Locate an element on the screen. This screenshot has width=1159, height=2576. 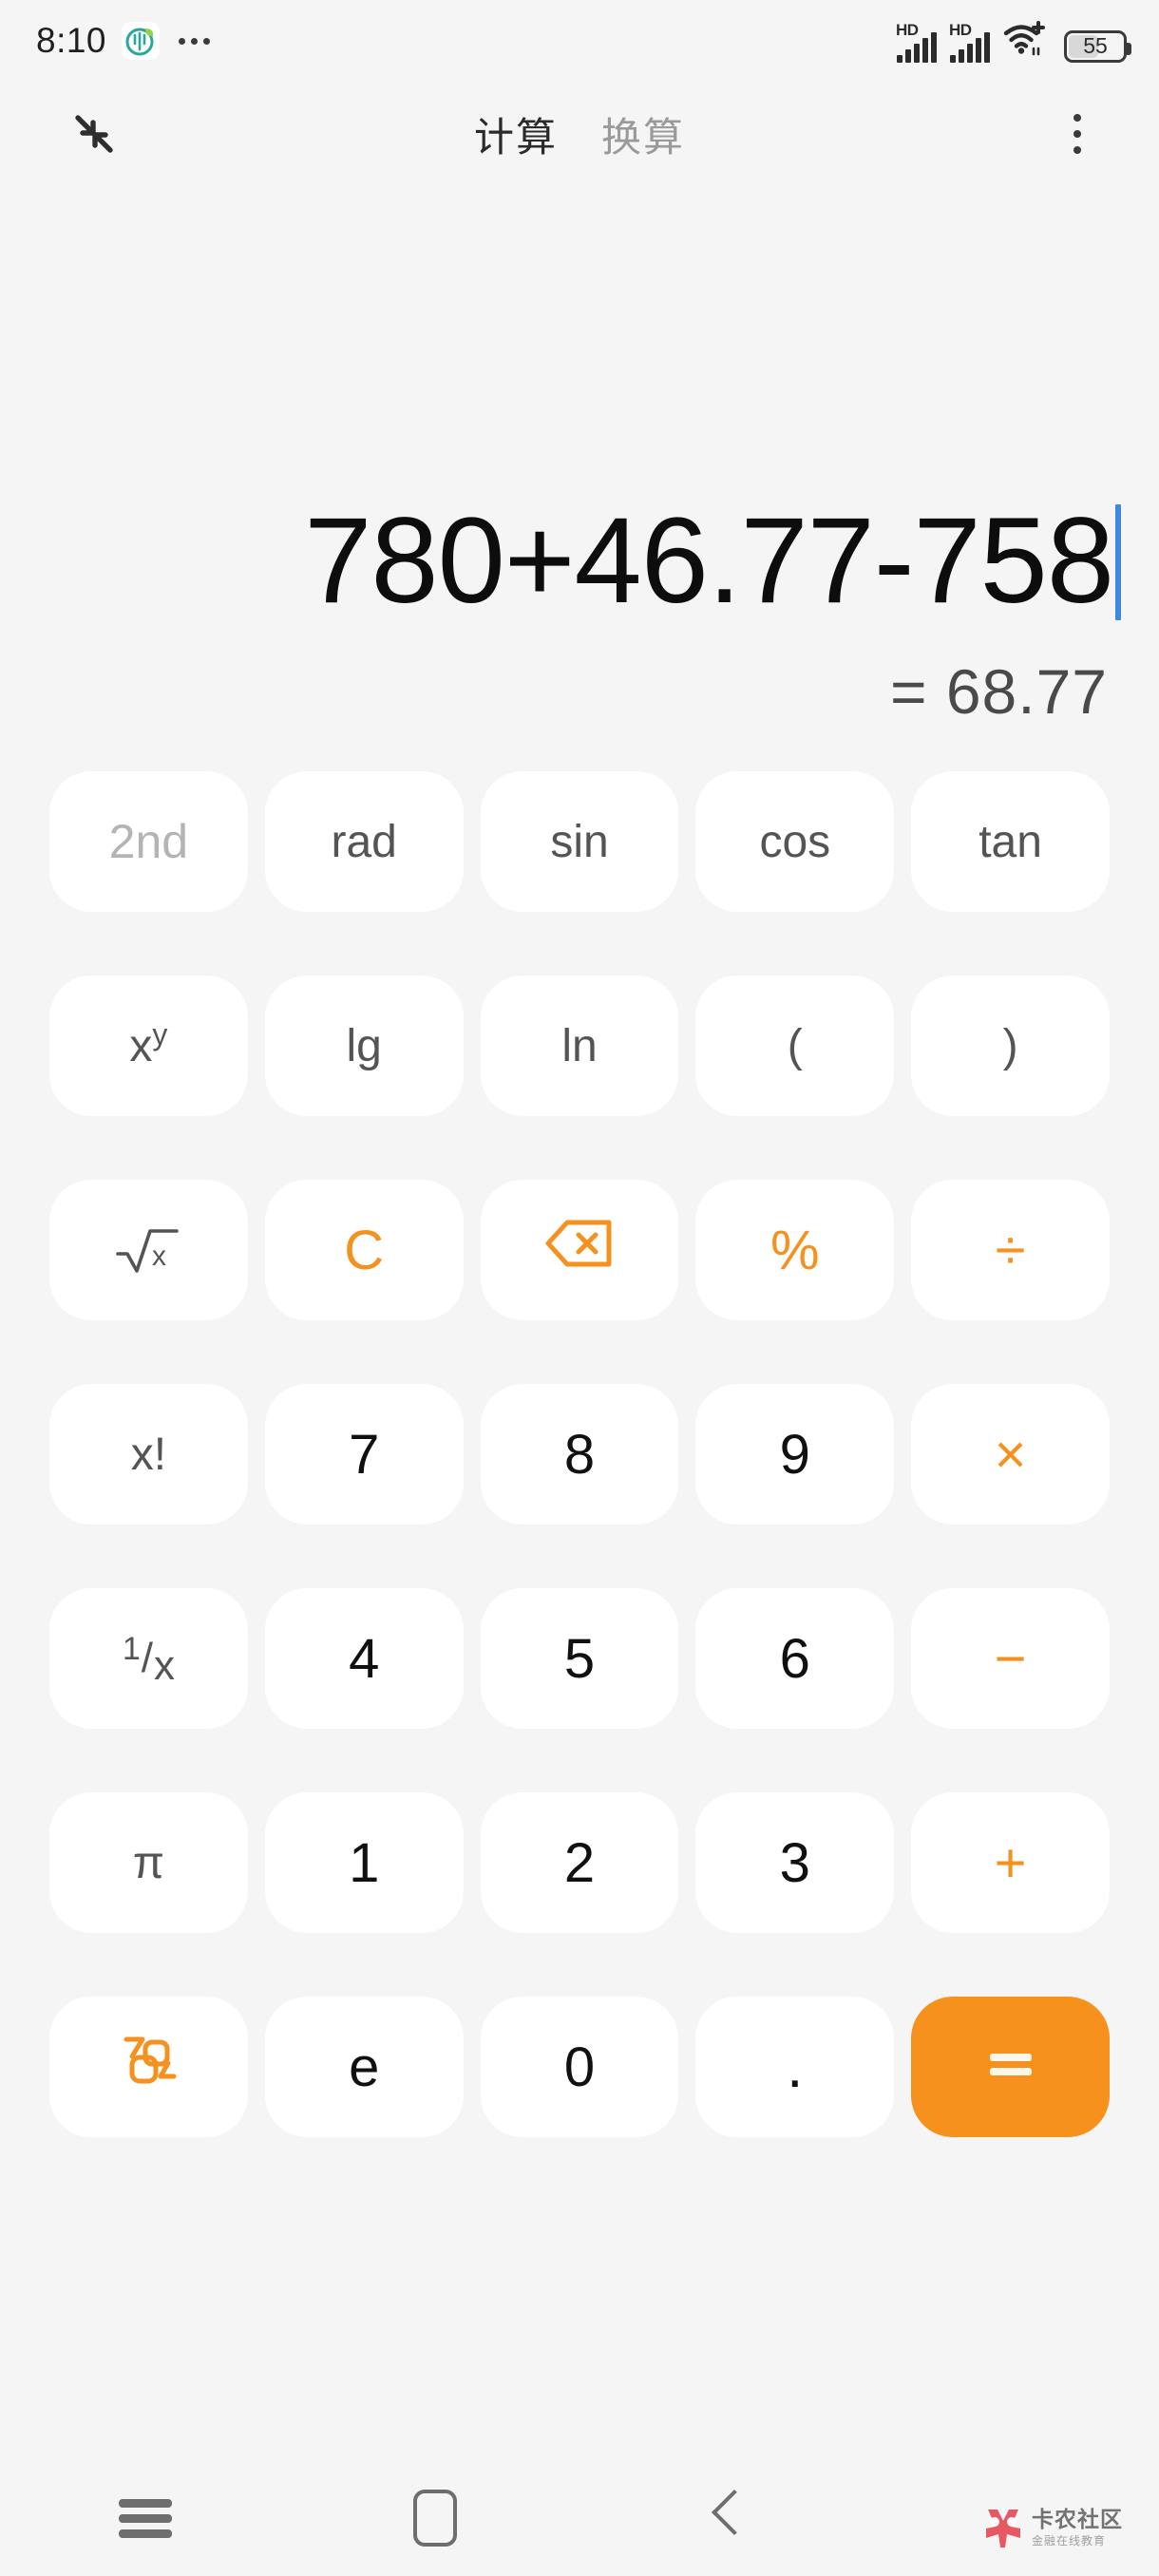
key-label: ÷ is located at coordinates (1010, 1250).